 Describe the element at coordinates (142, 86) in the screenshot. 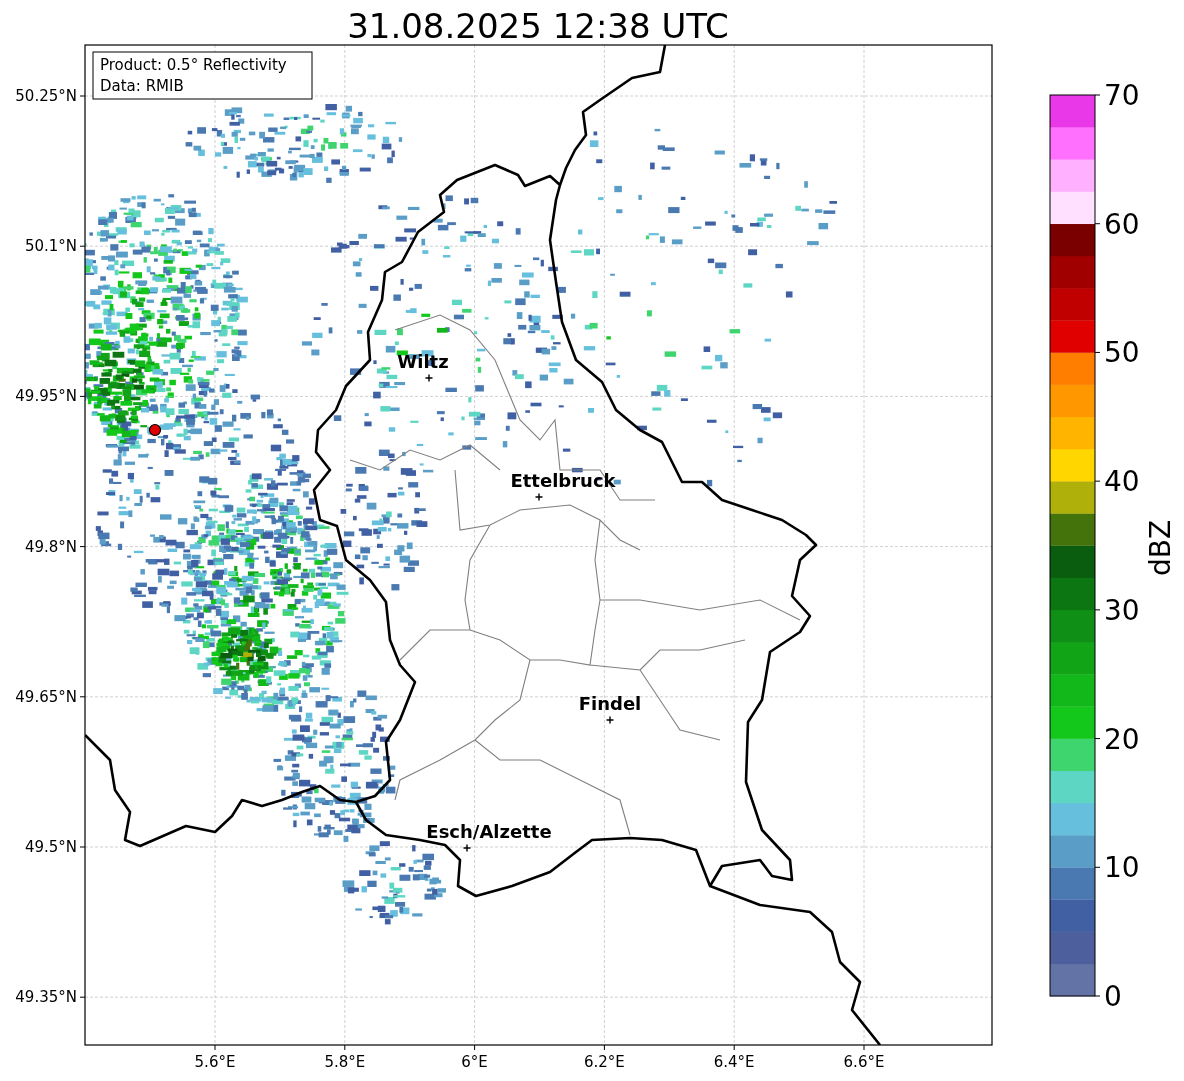

I see `info-text: Data: RMIB` at that location.